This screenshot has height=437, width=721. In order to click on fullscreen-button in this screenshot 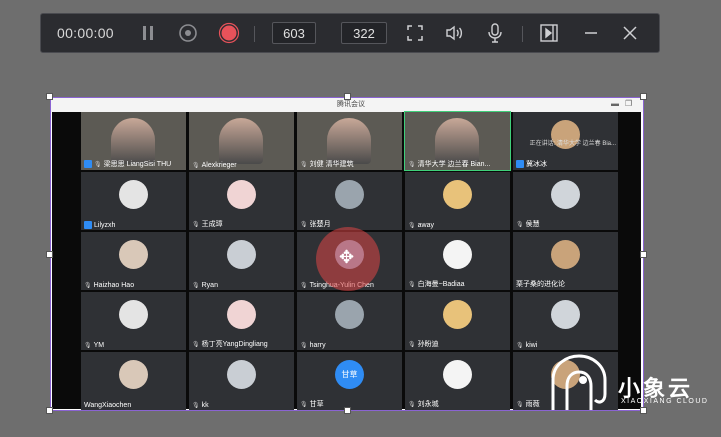, I will do `click(415, 33)`.